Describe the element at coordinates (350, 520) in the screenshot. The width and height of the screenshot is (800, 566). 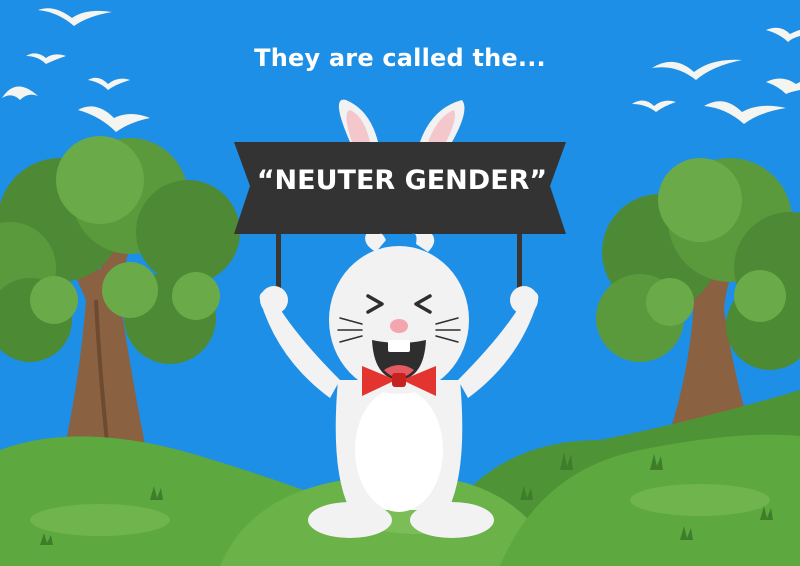
I see `bunny-foot-left` at that location.